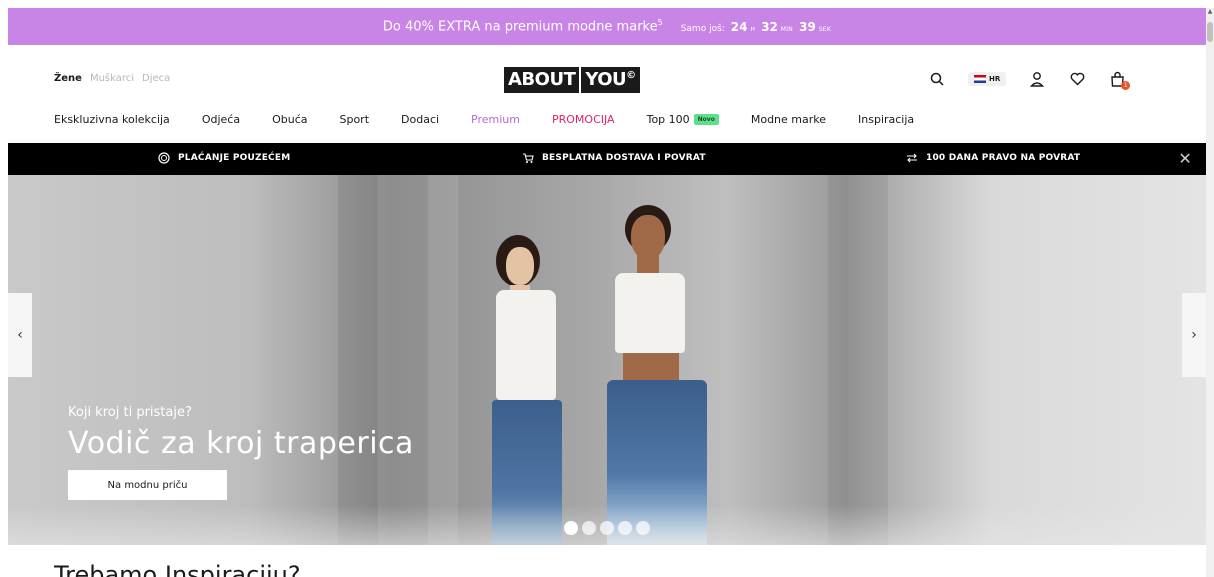 This screenshot has width=1214, height=577. What do you see at coordinates (1210, 13) in the screenshot?
I see `scroll-up-arrow: ▲` at bounding box center [1210, 13].